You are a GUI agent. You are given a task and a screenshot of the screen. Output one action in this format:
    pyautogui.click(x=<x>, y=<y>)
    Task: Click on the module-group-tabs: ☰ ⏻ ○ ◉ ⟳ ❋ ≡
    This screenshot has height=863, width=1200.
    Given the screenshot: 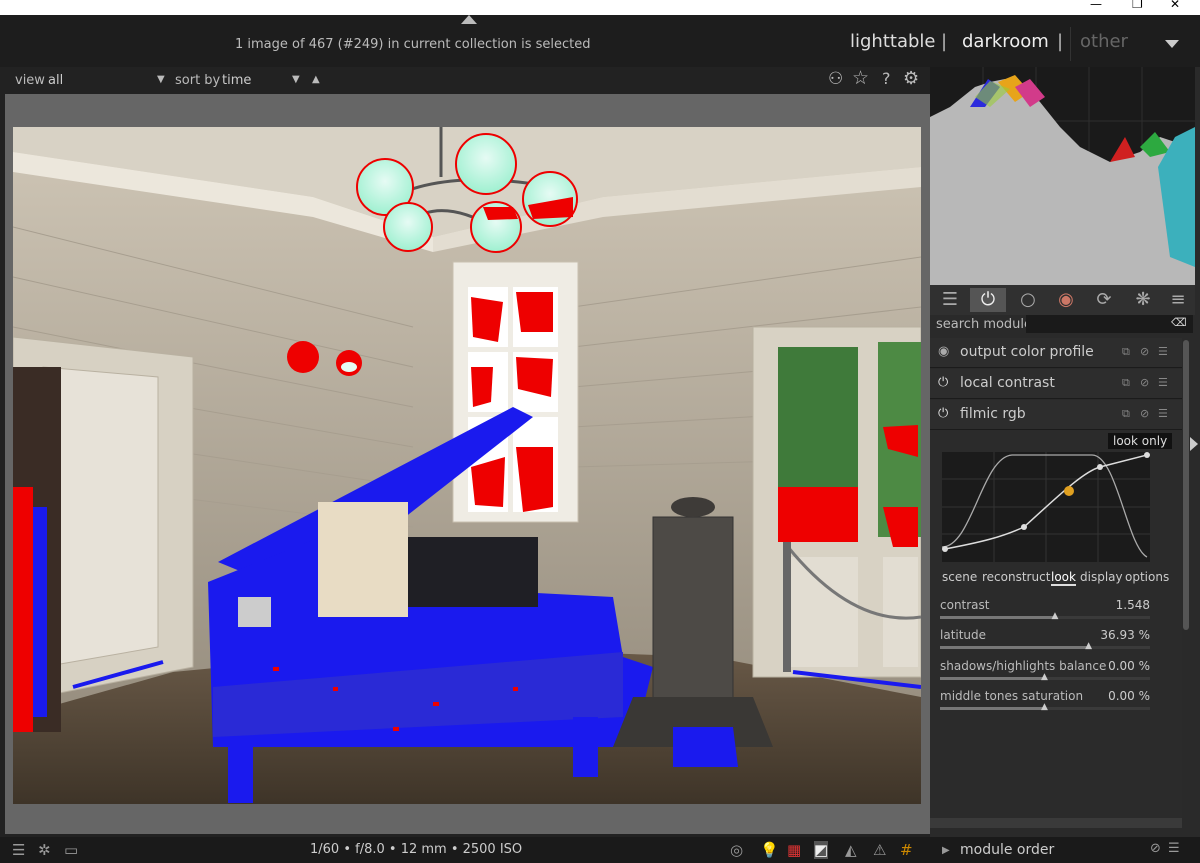 What is the action you would take?
    pyautogui.click(x=1062, y=300)
    